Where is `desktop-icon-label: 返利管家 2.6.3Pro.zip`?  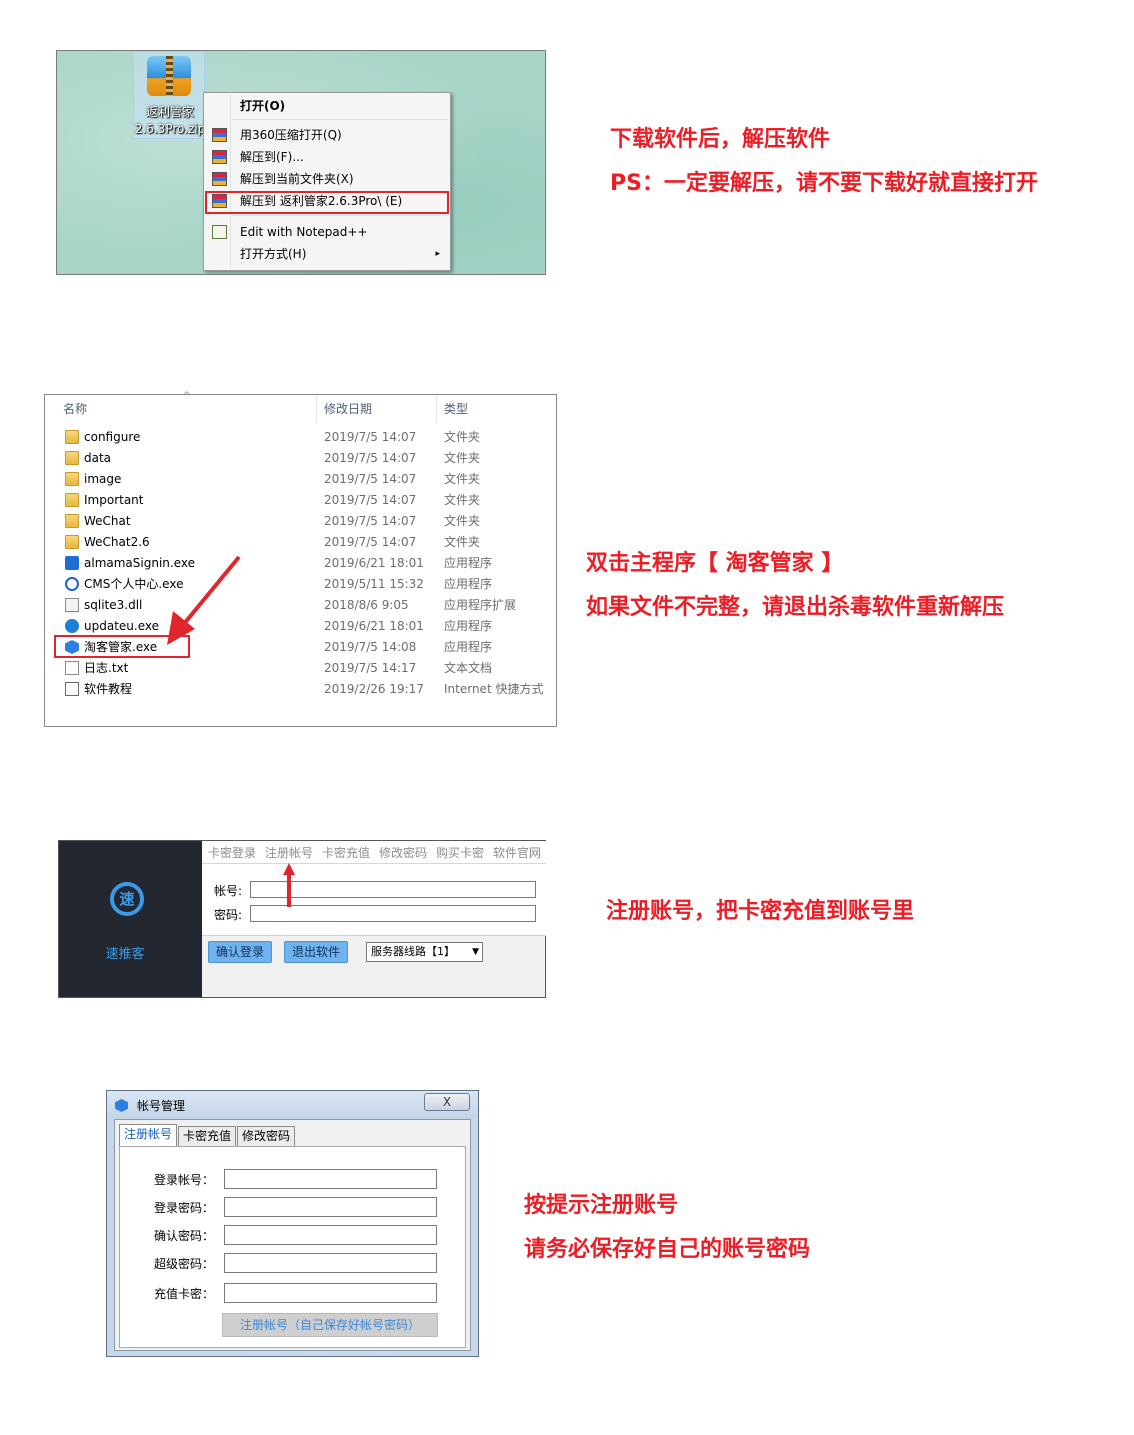
desktop-icon-label: 返利管家 2.6.3Pro.zip is located at coordinates (170, 120).